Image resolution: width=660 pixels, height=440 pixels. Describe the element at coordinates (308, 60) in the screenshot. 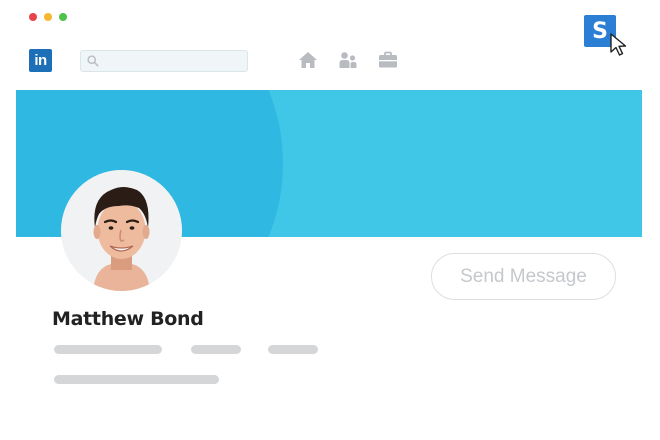

I see `home-icon` at that location.